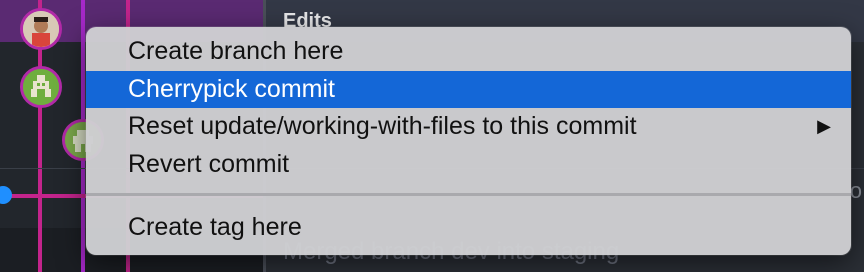 This screenshot has width=864, height=272. What do you see at coordinates (468, 52) in the screenshot?
I see `menu-item-create-branch: Create branch here` at bounding box center [468, 52].